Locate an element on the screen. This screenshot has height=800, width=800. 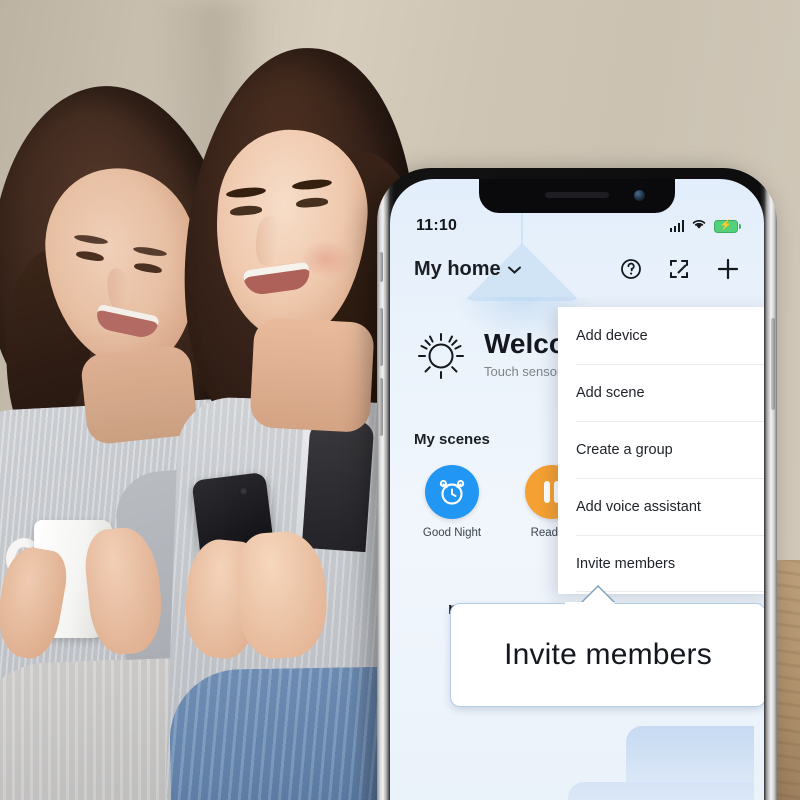
menu-item-label: Invite members is located at coordinates (626, 563).